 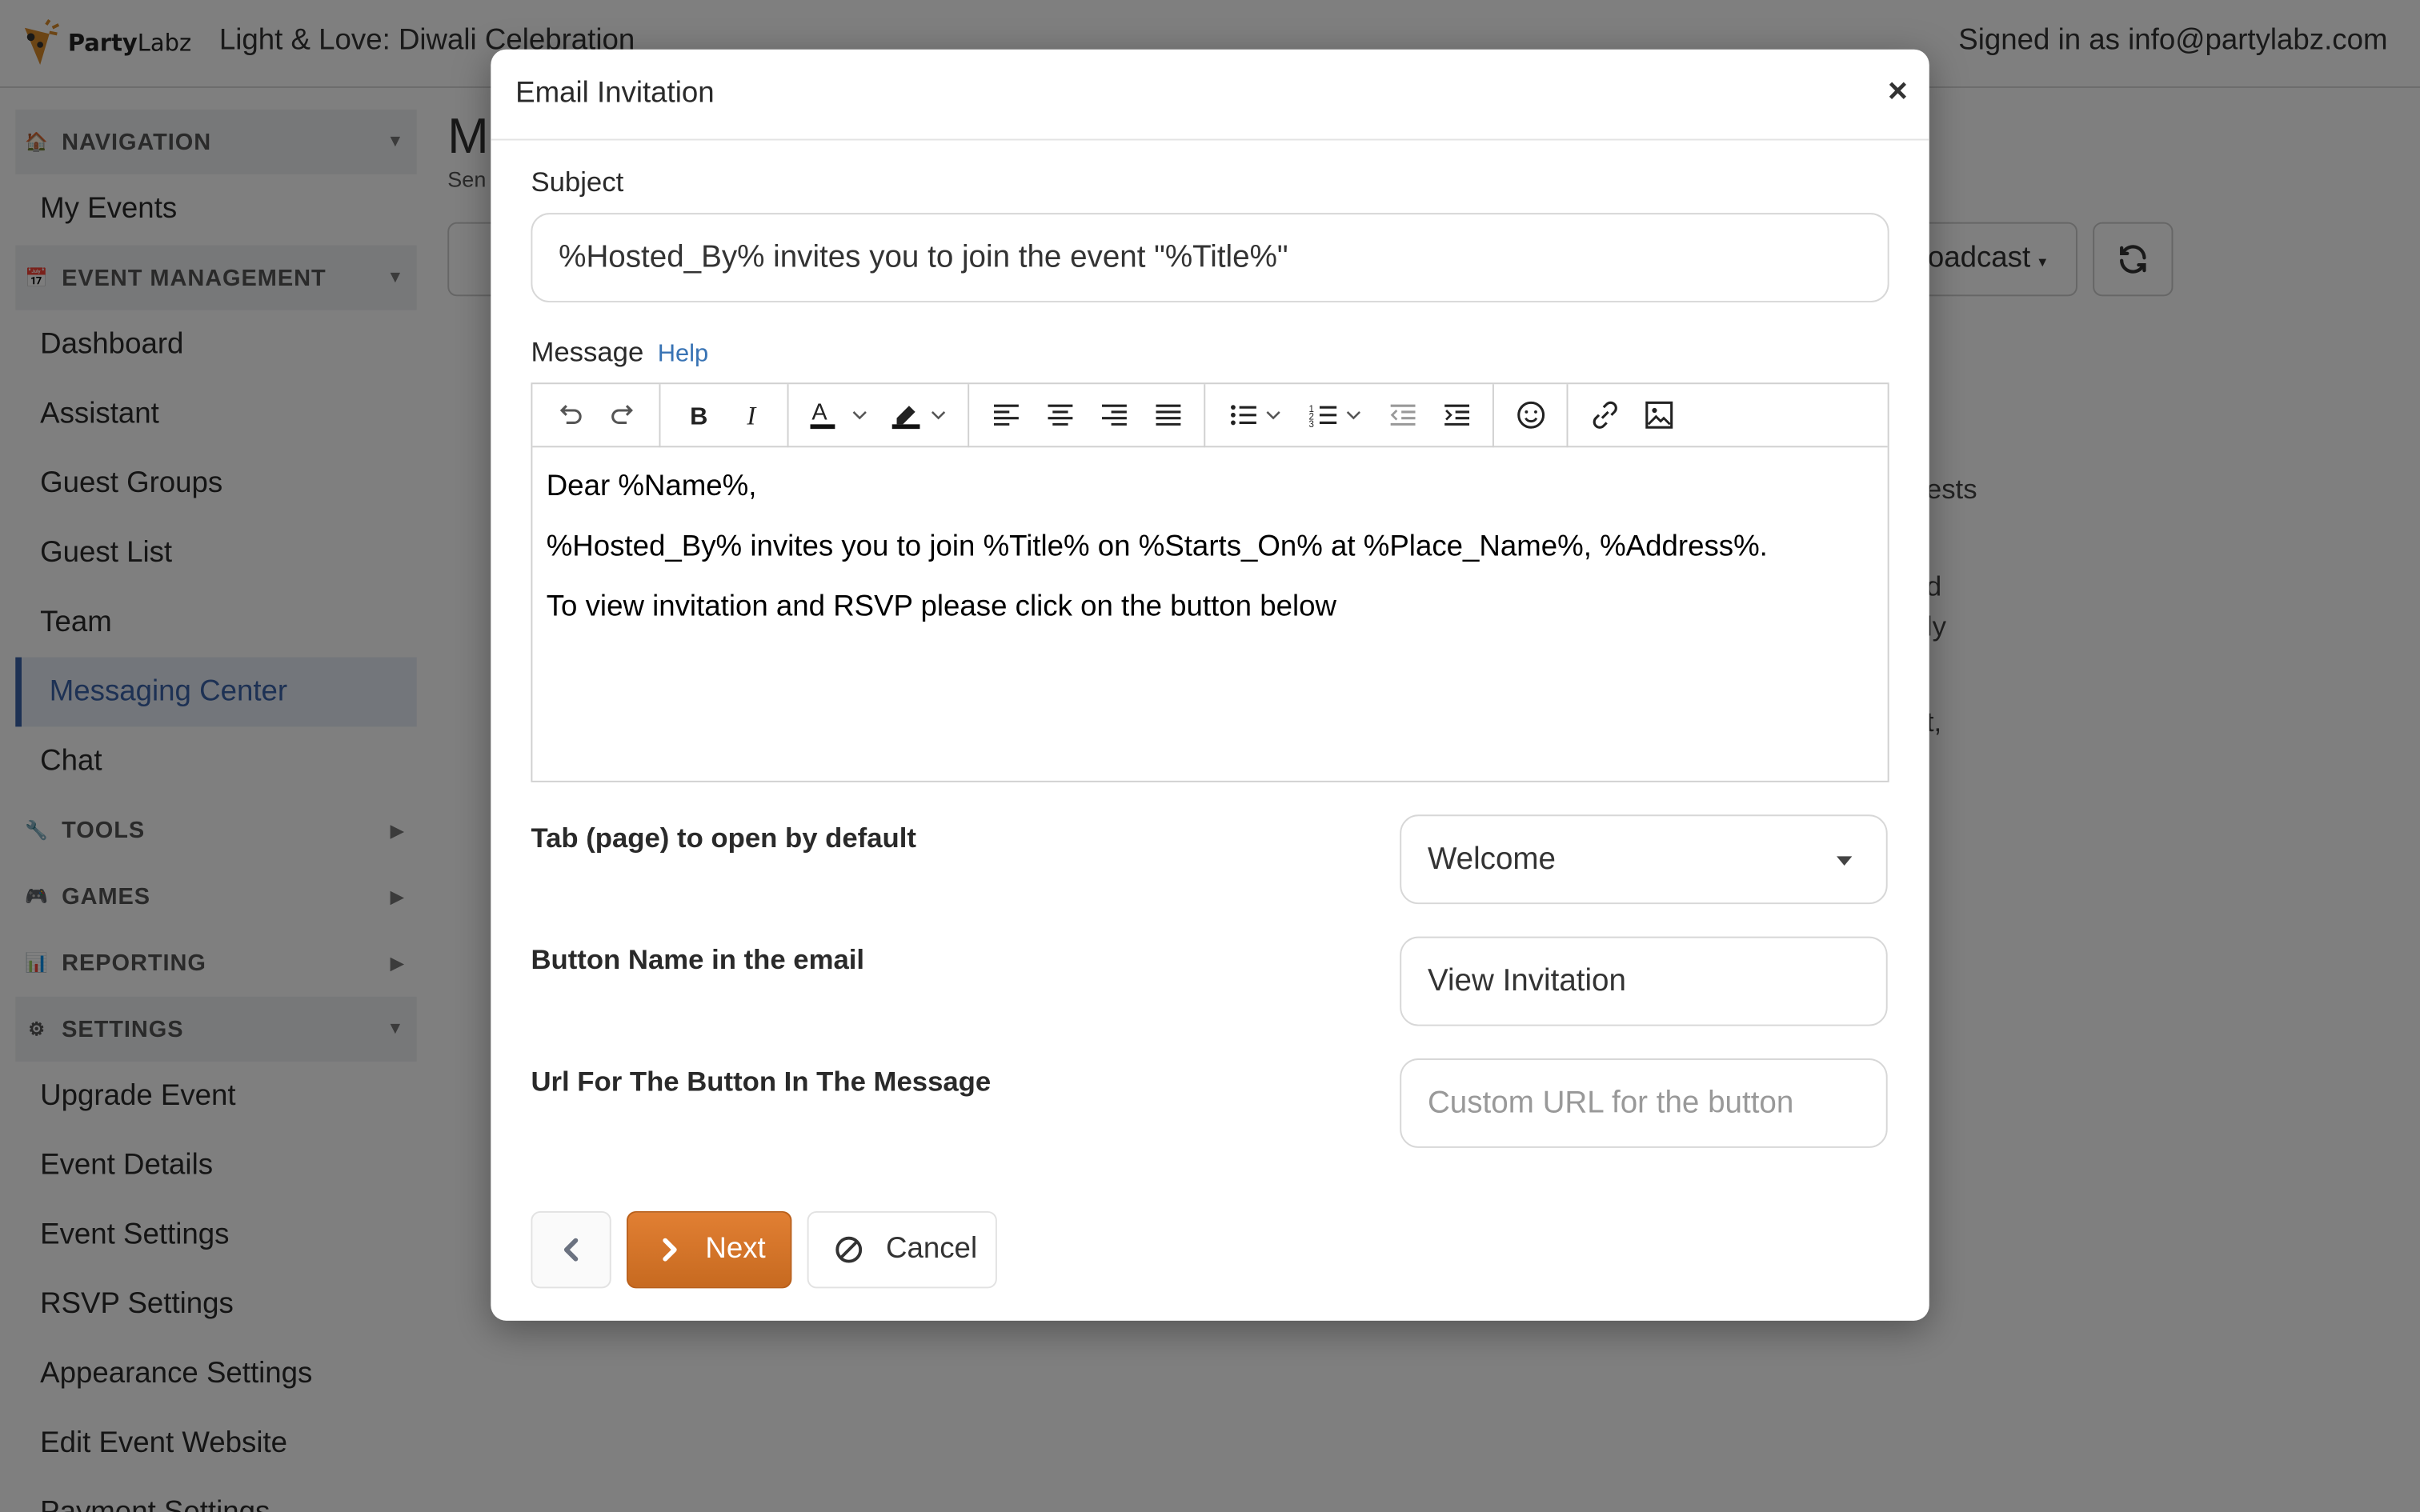 I want to click on button-url-input: Custom URL for the button, so click(x=1644, y=1103).